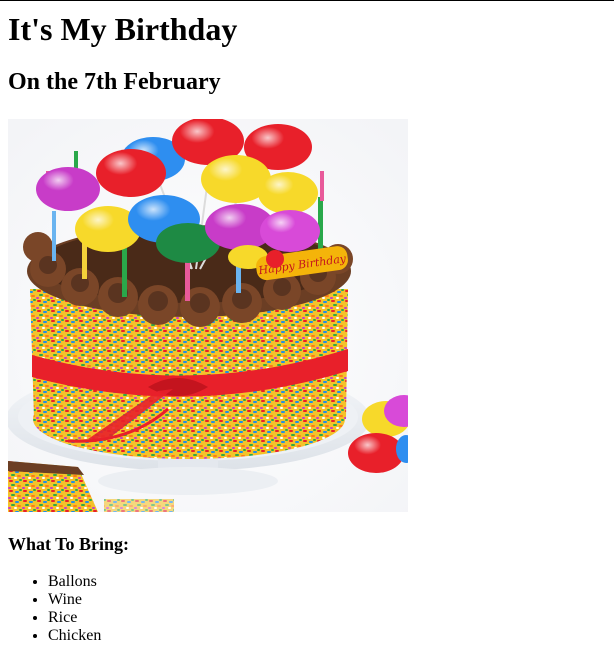 The height and width of the screenshot is (645, 614). I want to click on list-item: Wine, so click(327, 600).